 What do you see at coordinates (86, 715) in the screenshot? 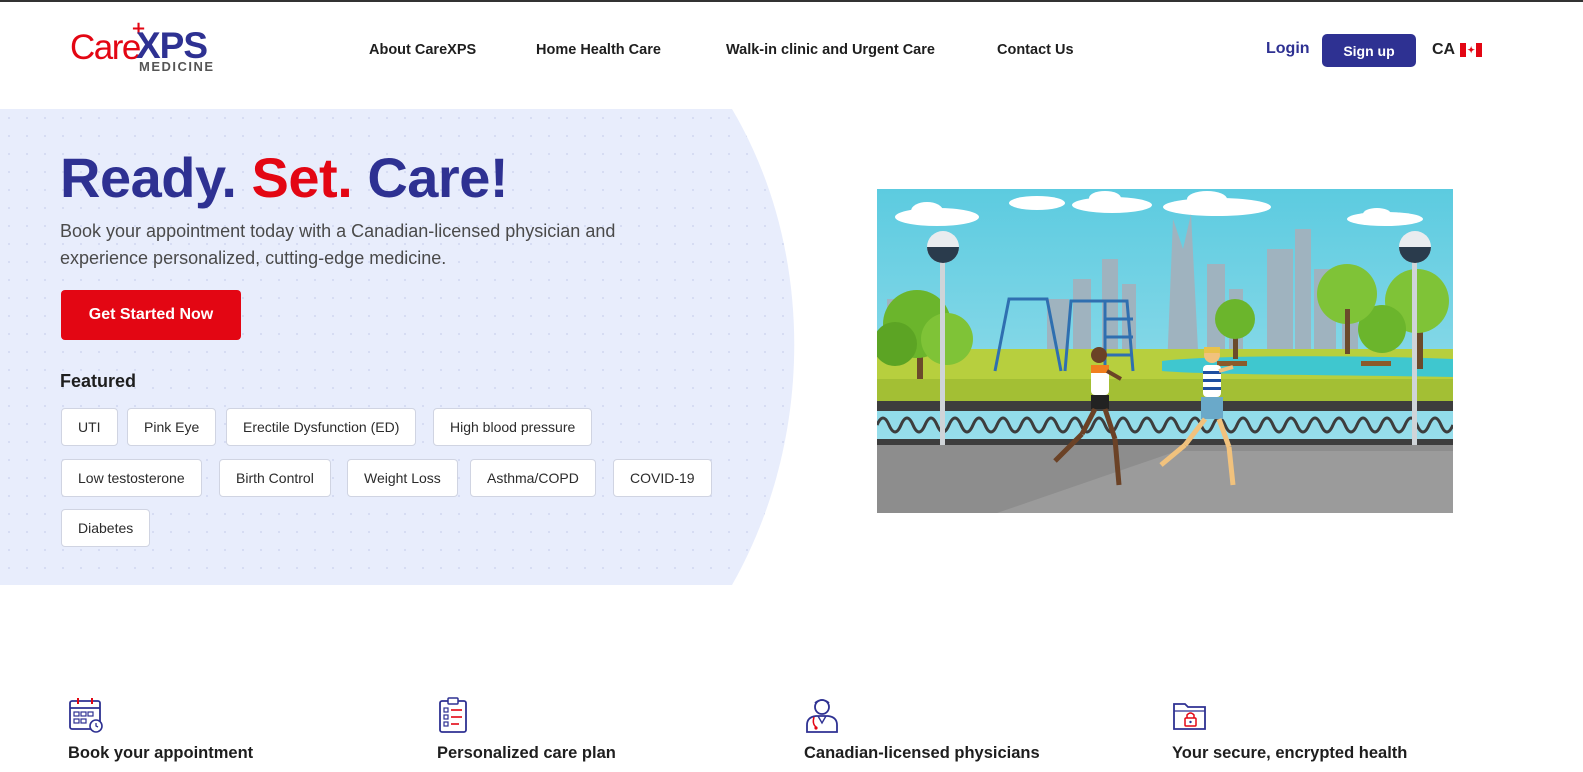
I see `calendar-clock-icon` at bounding box center [86, 715].